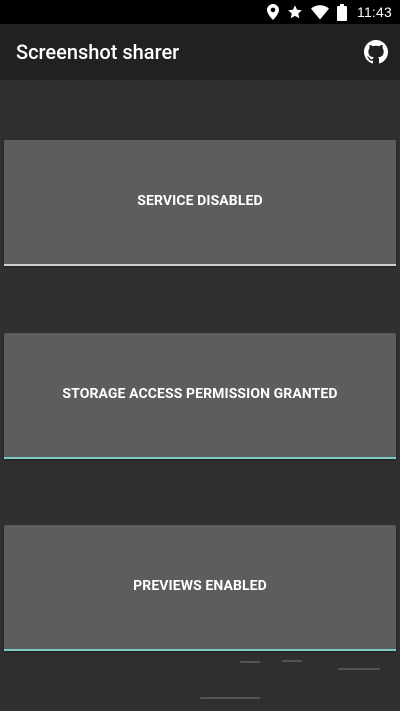 This screenshot has height=711, width=400. I want to click on previews-toggle-label: PREVIEWS ENABLED, so click(200, 586).